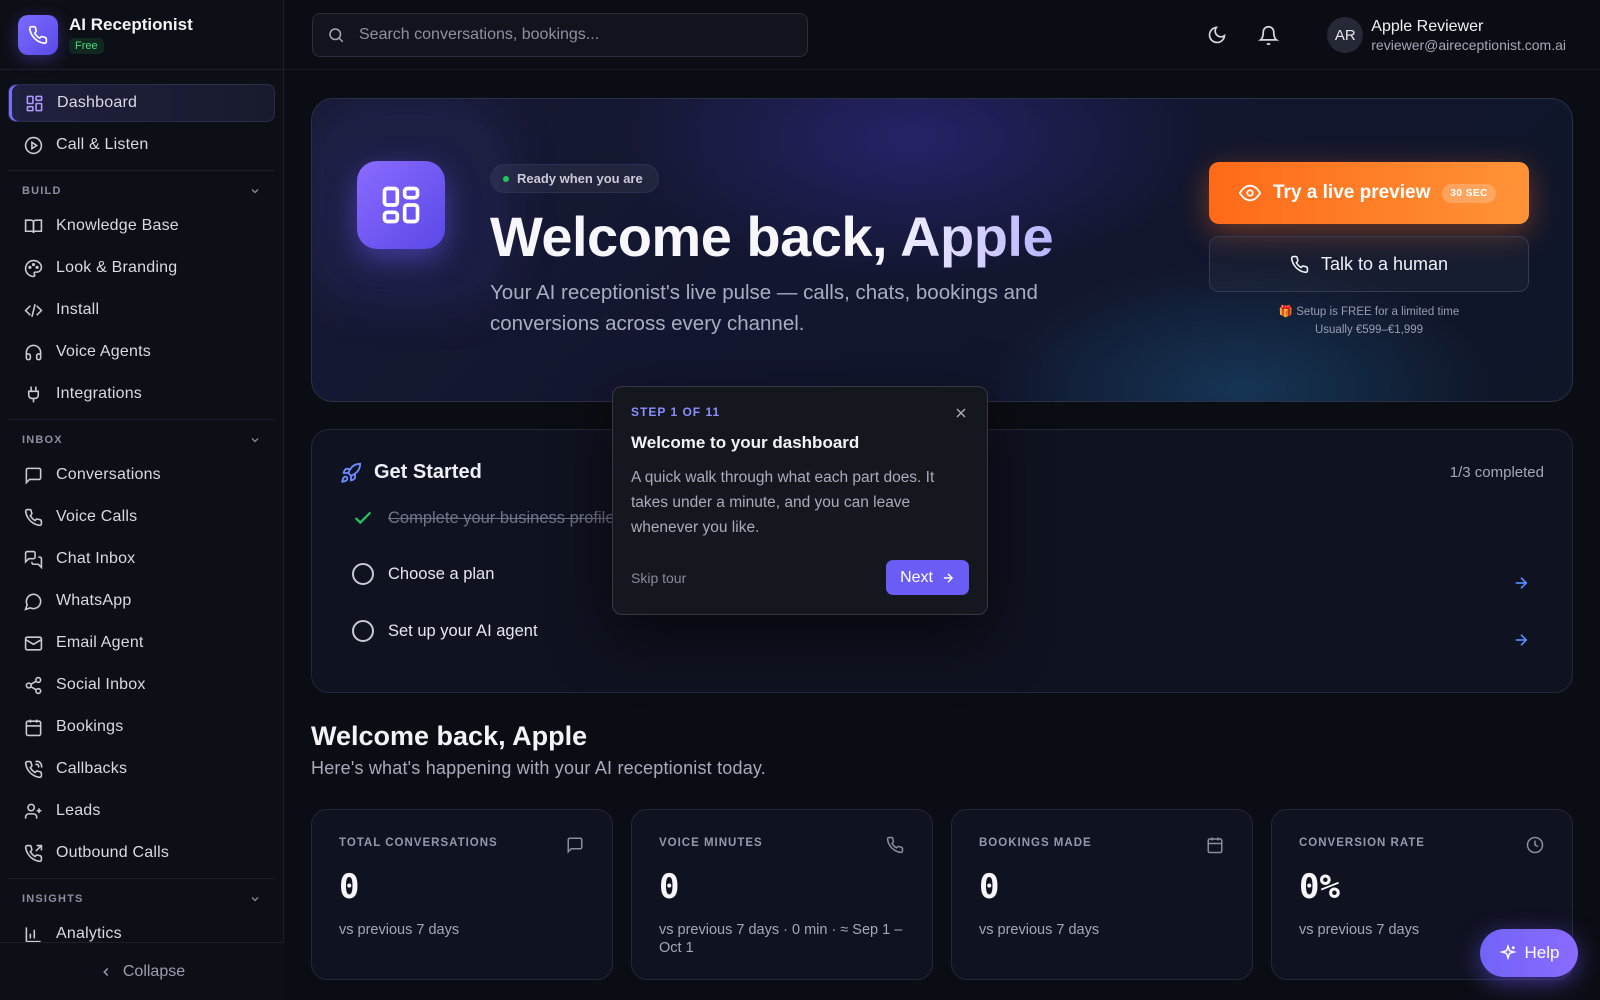 The width and height of the screenshot is (1600, 1000). I want to click on moon-icon, so click(1217, 35).